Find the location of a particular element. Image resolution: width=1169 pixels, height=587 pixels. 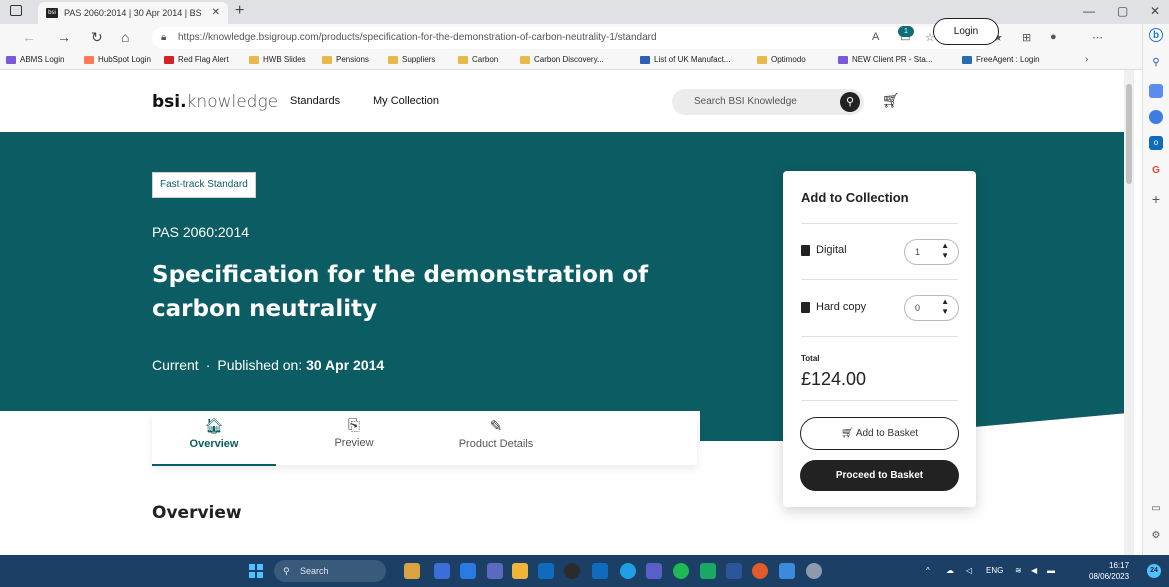

widgets-icon is located at coordinates (412, 571).